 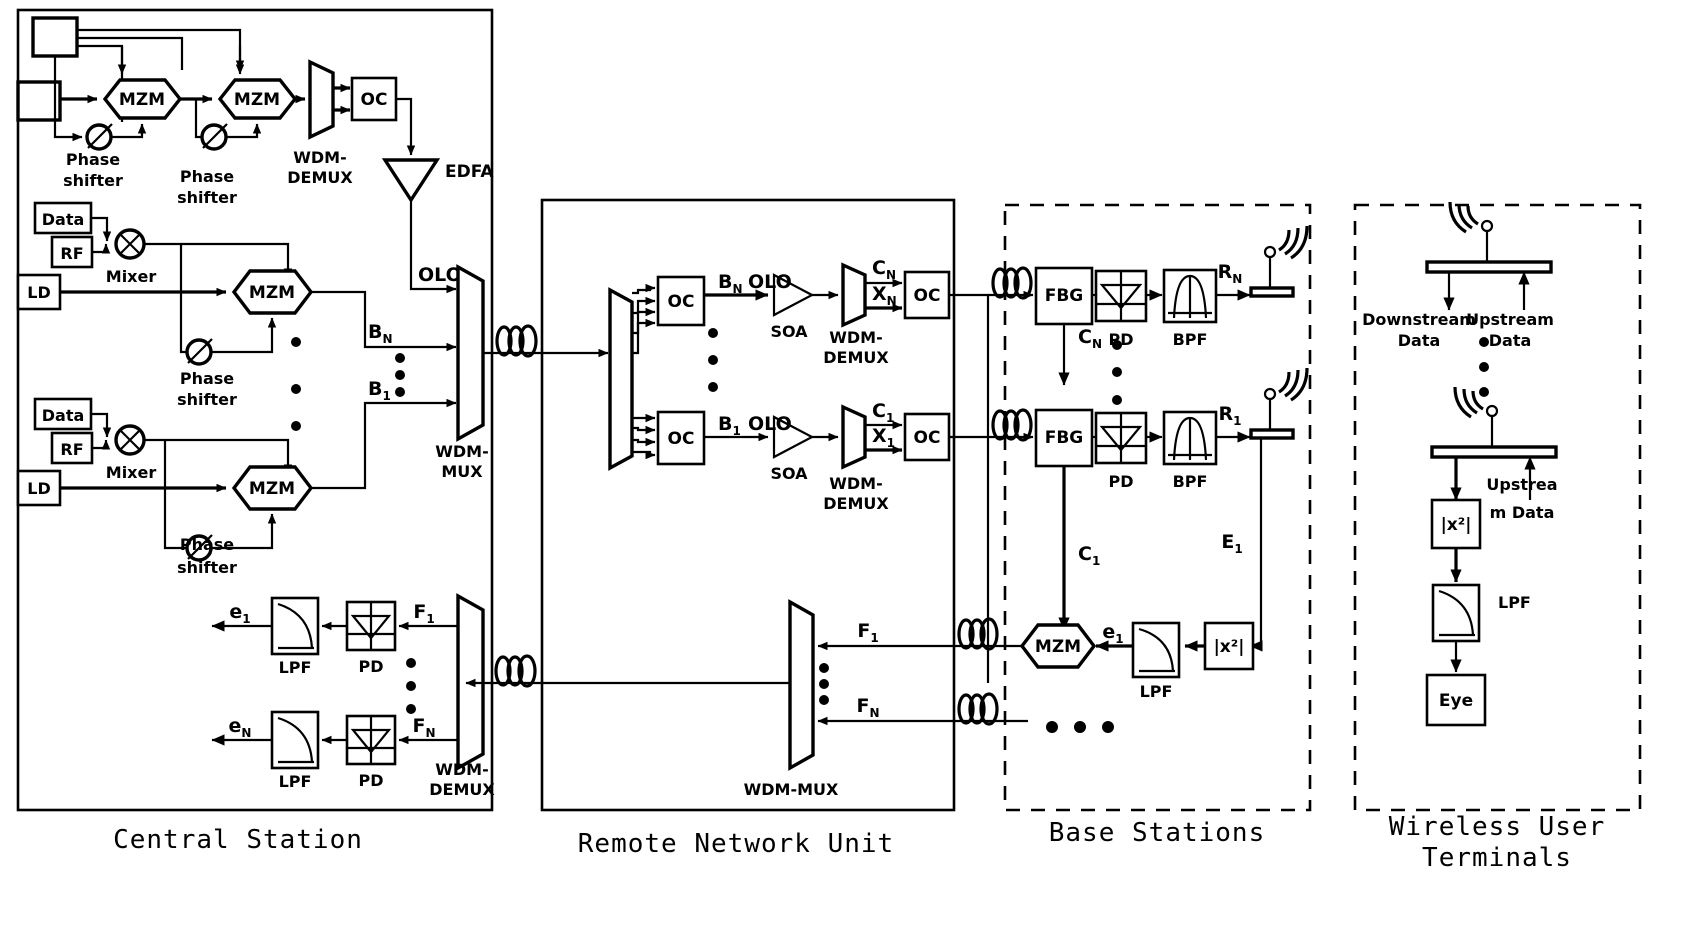 I want to click on vdot-rnu-a, so click(x=713, y=333).